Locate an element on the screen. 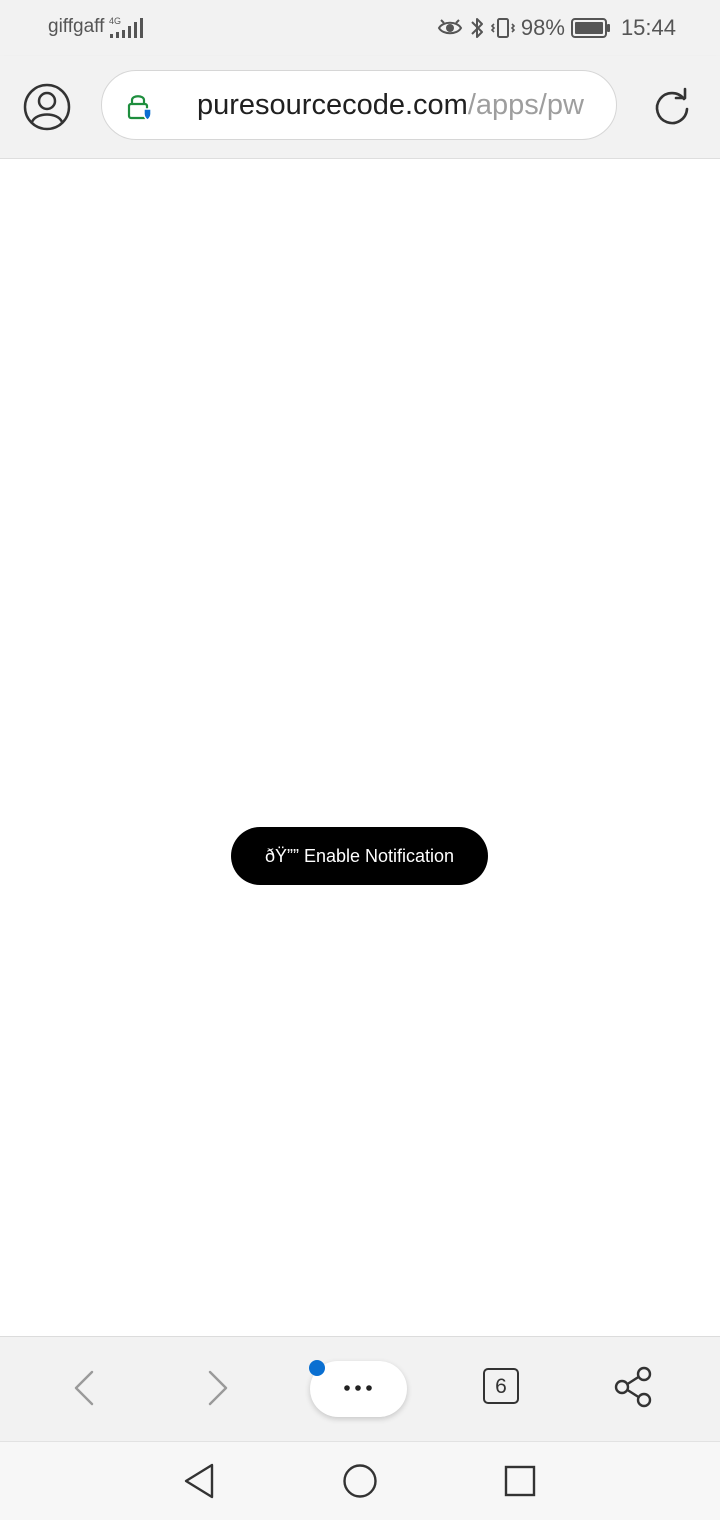 The width and height of the screenshot is (720, 1520). status-icons: 98% 15:44 is located at coordinates (556, 28).